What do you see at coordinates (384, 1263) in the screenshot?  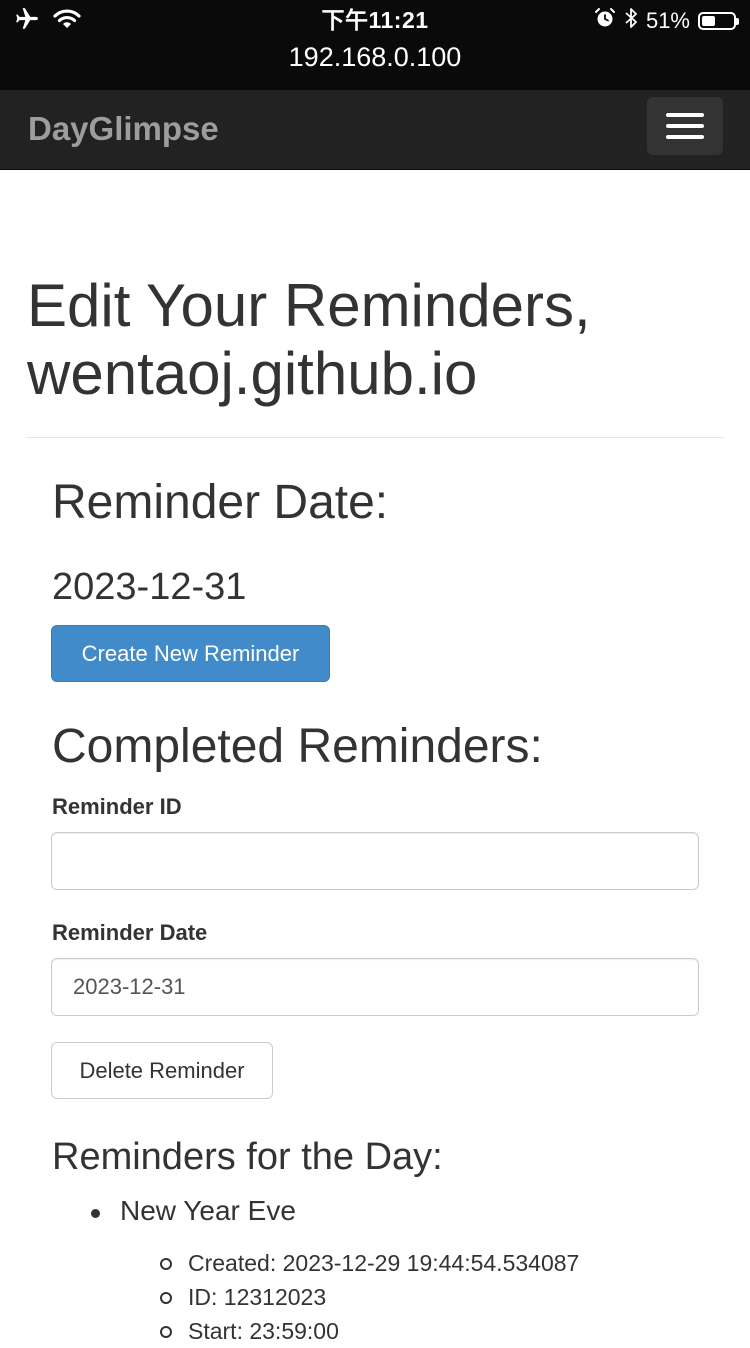 I see `reminder-created-text: Created: 2023-12-29 19:44:54.534087` at bounding box center [384, 1263].